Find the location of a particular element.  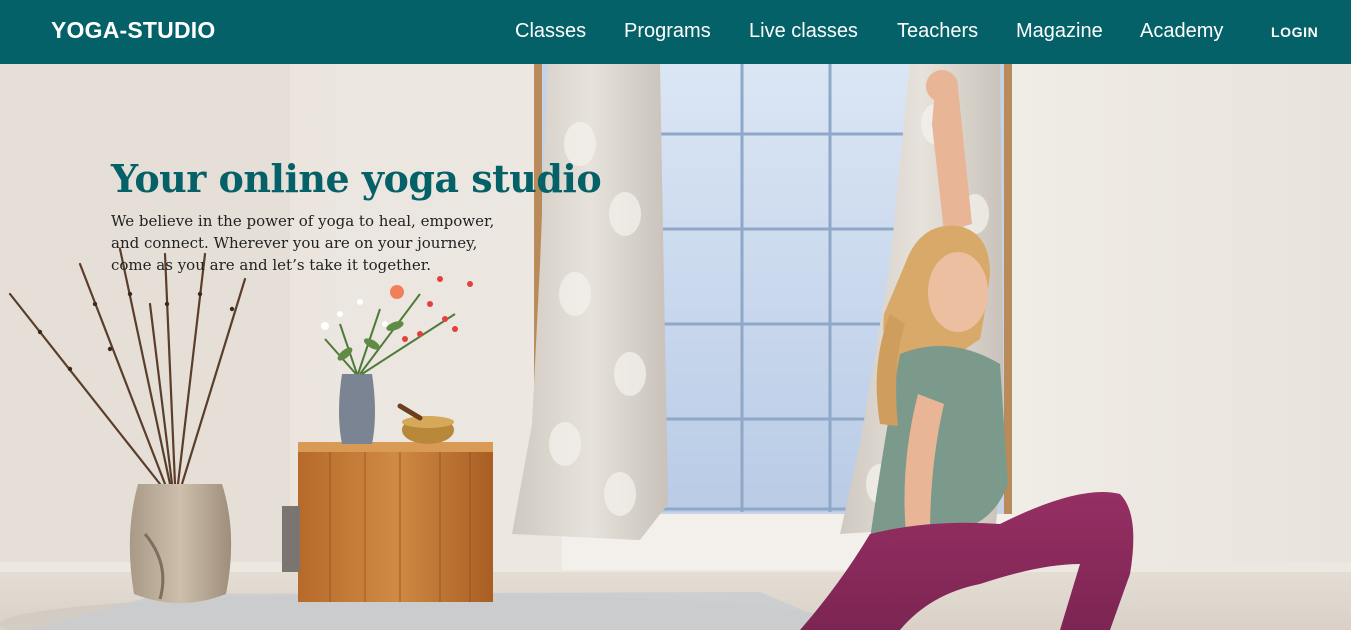

nav-programs: Programs is located at coordinates (667, 31).